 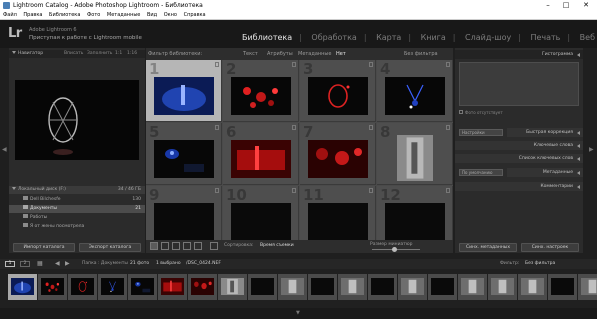 What do you see at coordinates (261, 217) in the screenshot?
I see `grid-cell: 10` at bounding box center [261, 217].